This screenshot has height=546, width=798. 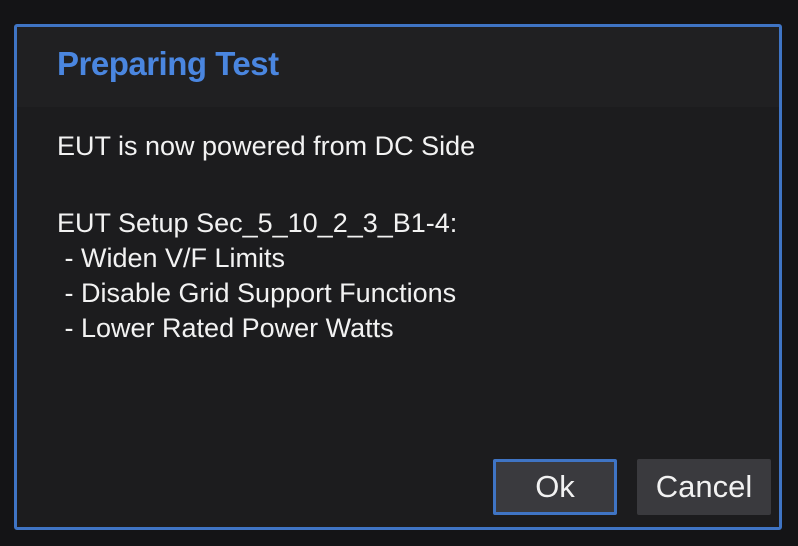 What do you see at coordinates (257, 293) in the screenshot?
I see `setup-step: - Disable Grid Support Functions` at bounding box center [257, 293].